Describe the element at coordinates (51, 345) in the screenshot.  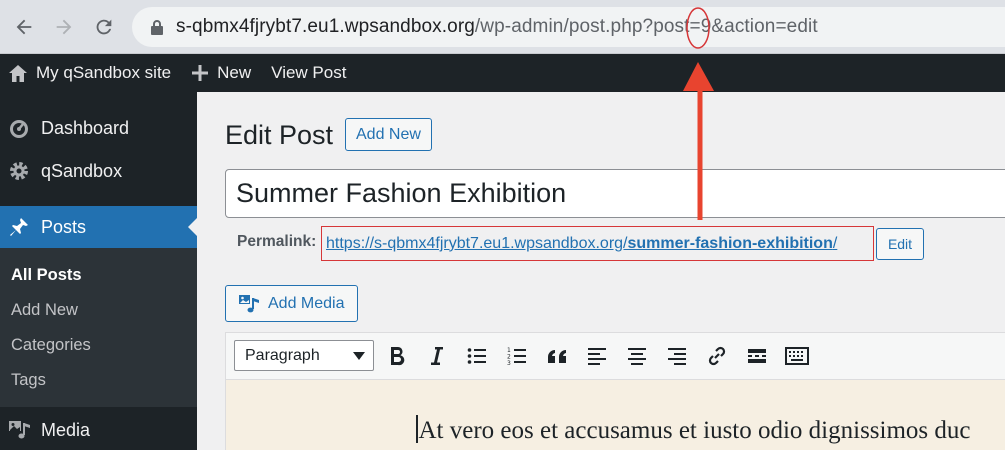
I see `submenu-categories: Categories` at that location.